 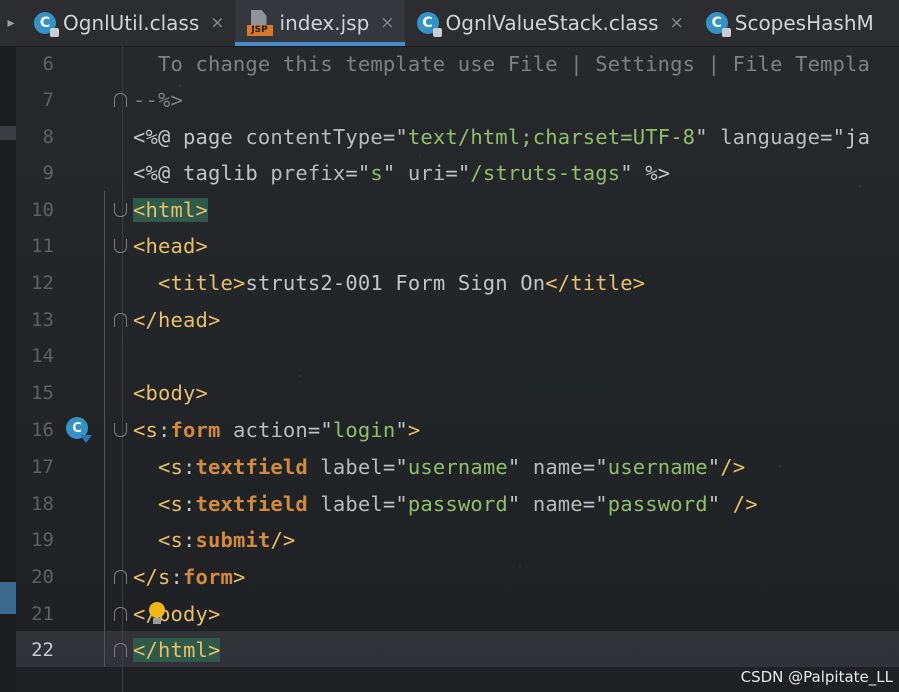 What do you see at coordinates (42, 430) in the screenshot?
I see `line-number: 16` at bounding box center [42, 430].